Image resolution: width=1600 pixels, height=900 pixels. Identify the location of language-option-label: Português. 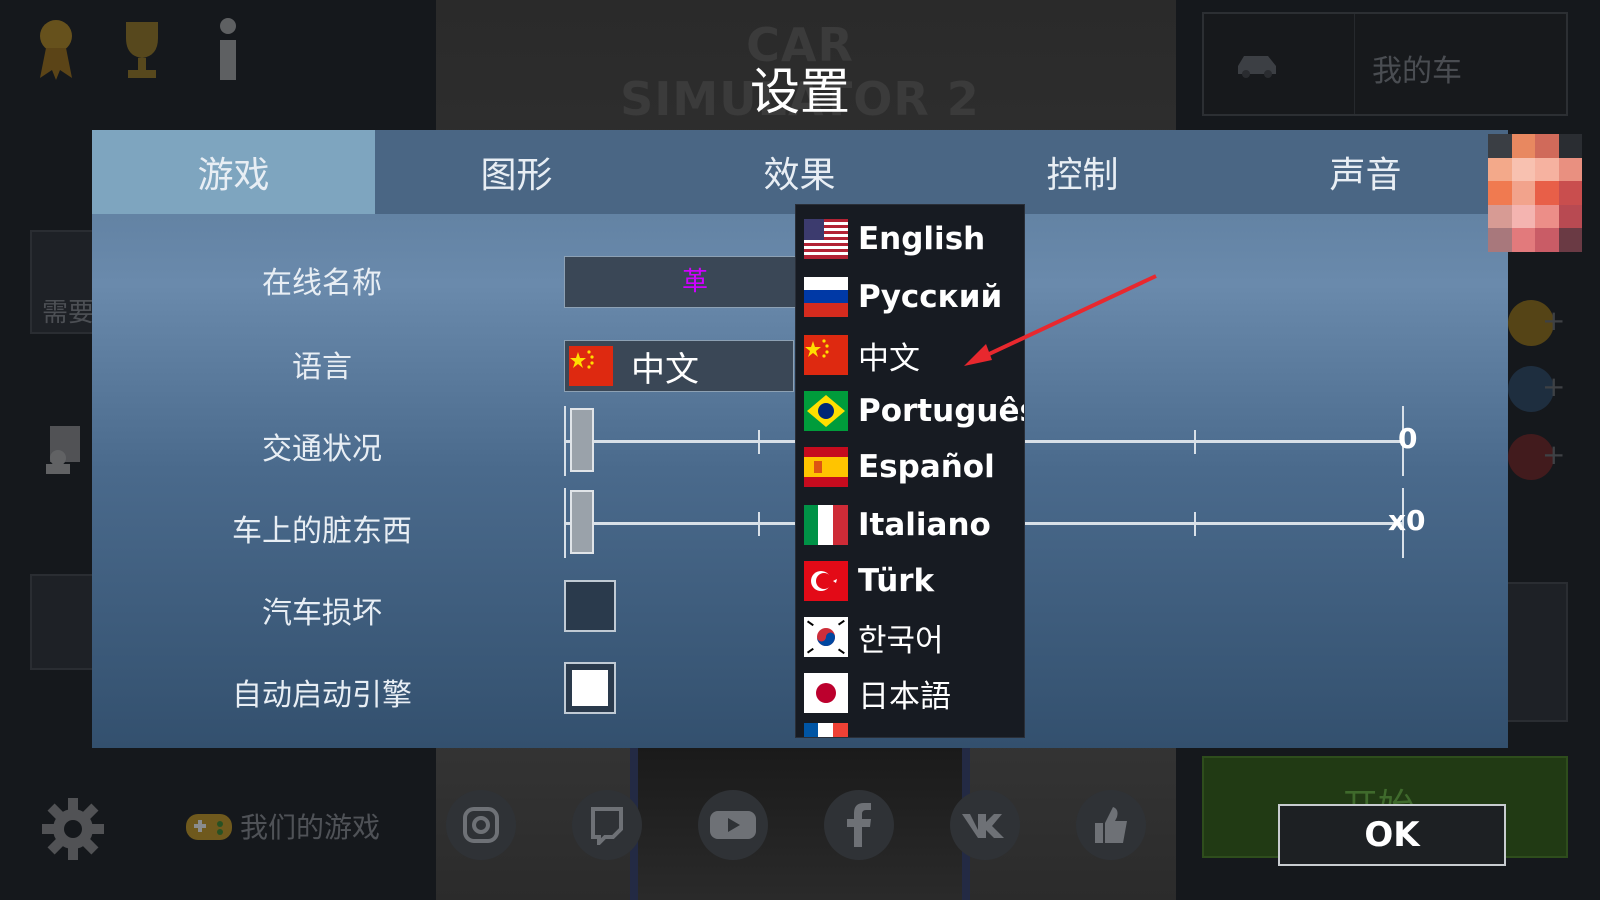
(941, 411).